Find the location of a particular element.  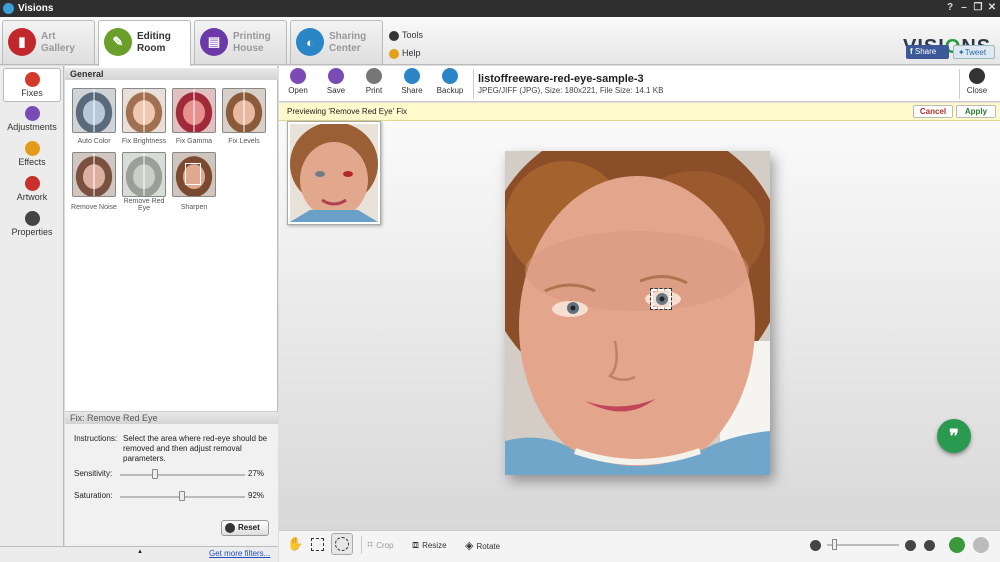

apply-button: Apply is located at coordinates (976, 111).